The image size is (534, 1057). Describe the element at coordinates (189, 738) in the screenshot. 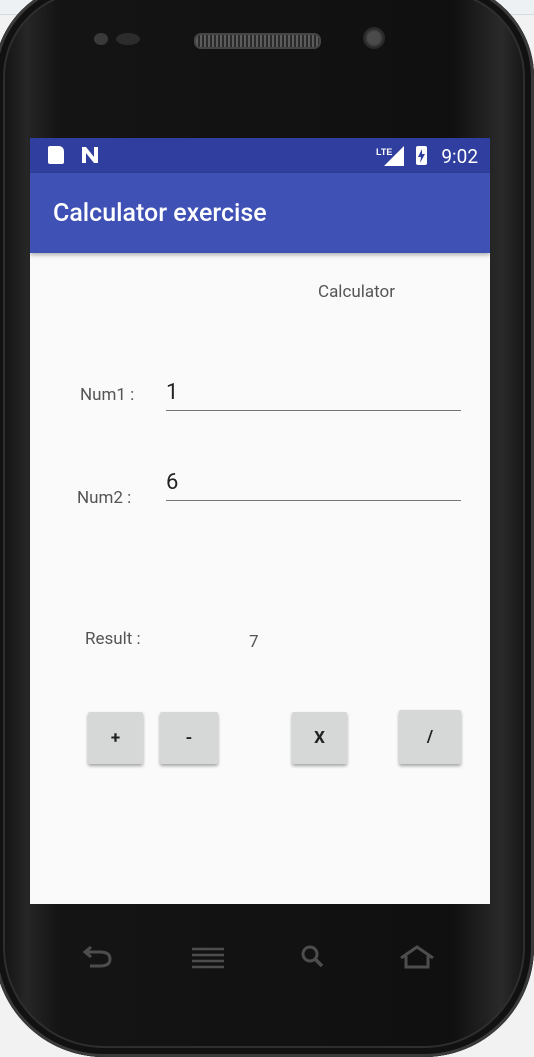

I see `subtract-button: -` at that location.